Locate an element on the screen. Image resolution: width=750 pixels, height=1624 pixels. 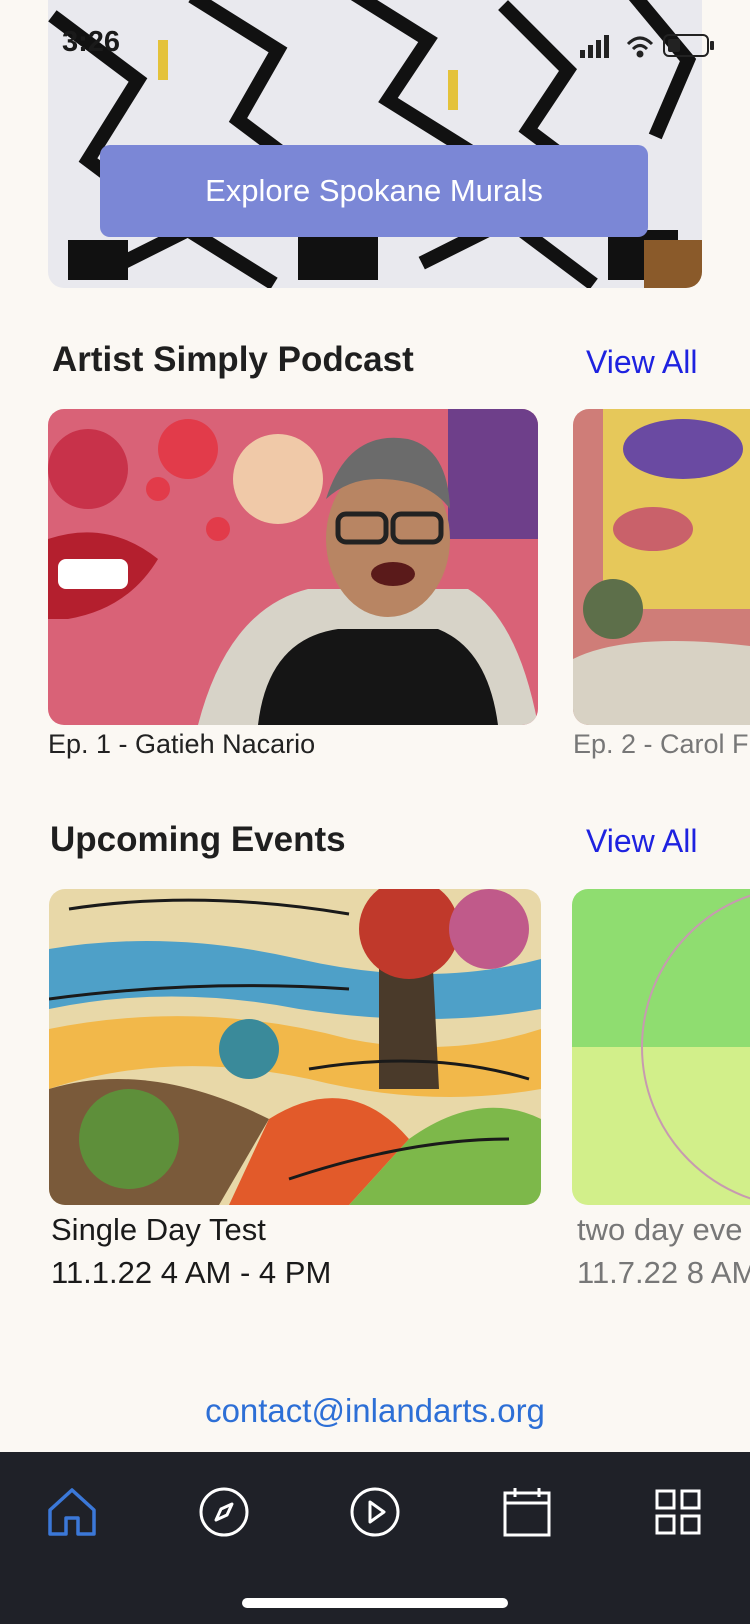
tab-events is located at coordinates (527, 1512).